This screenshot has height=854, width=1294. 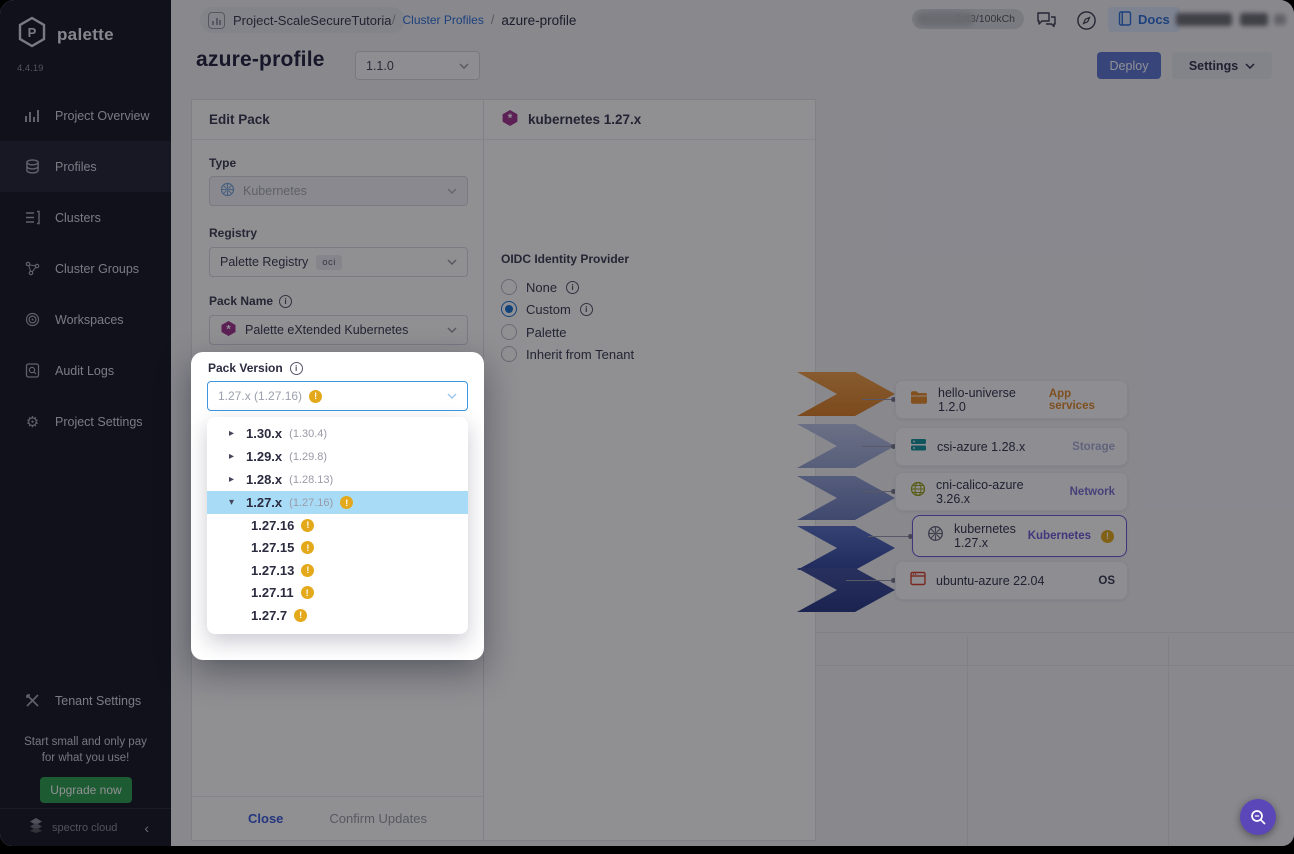 I want to click on pack-version-label: Pack Version i, so click(x=255, y=368).